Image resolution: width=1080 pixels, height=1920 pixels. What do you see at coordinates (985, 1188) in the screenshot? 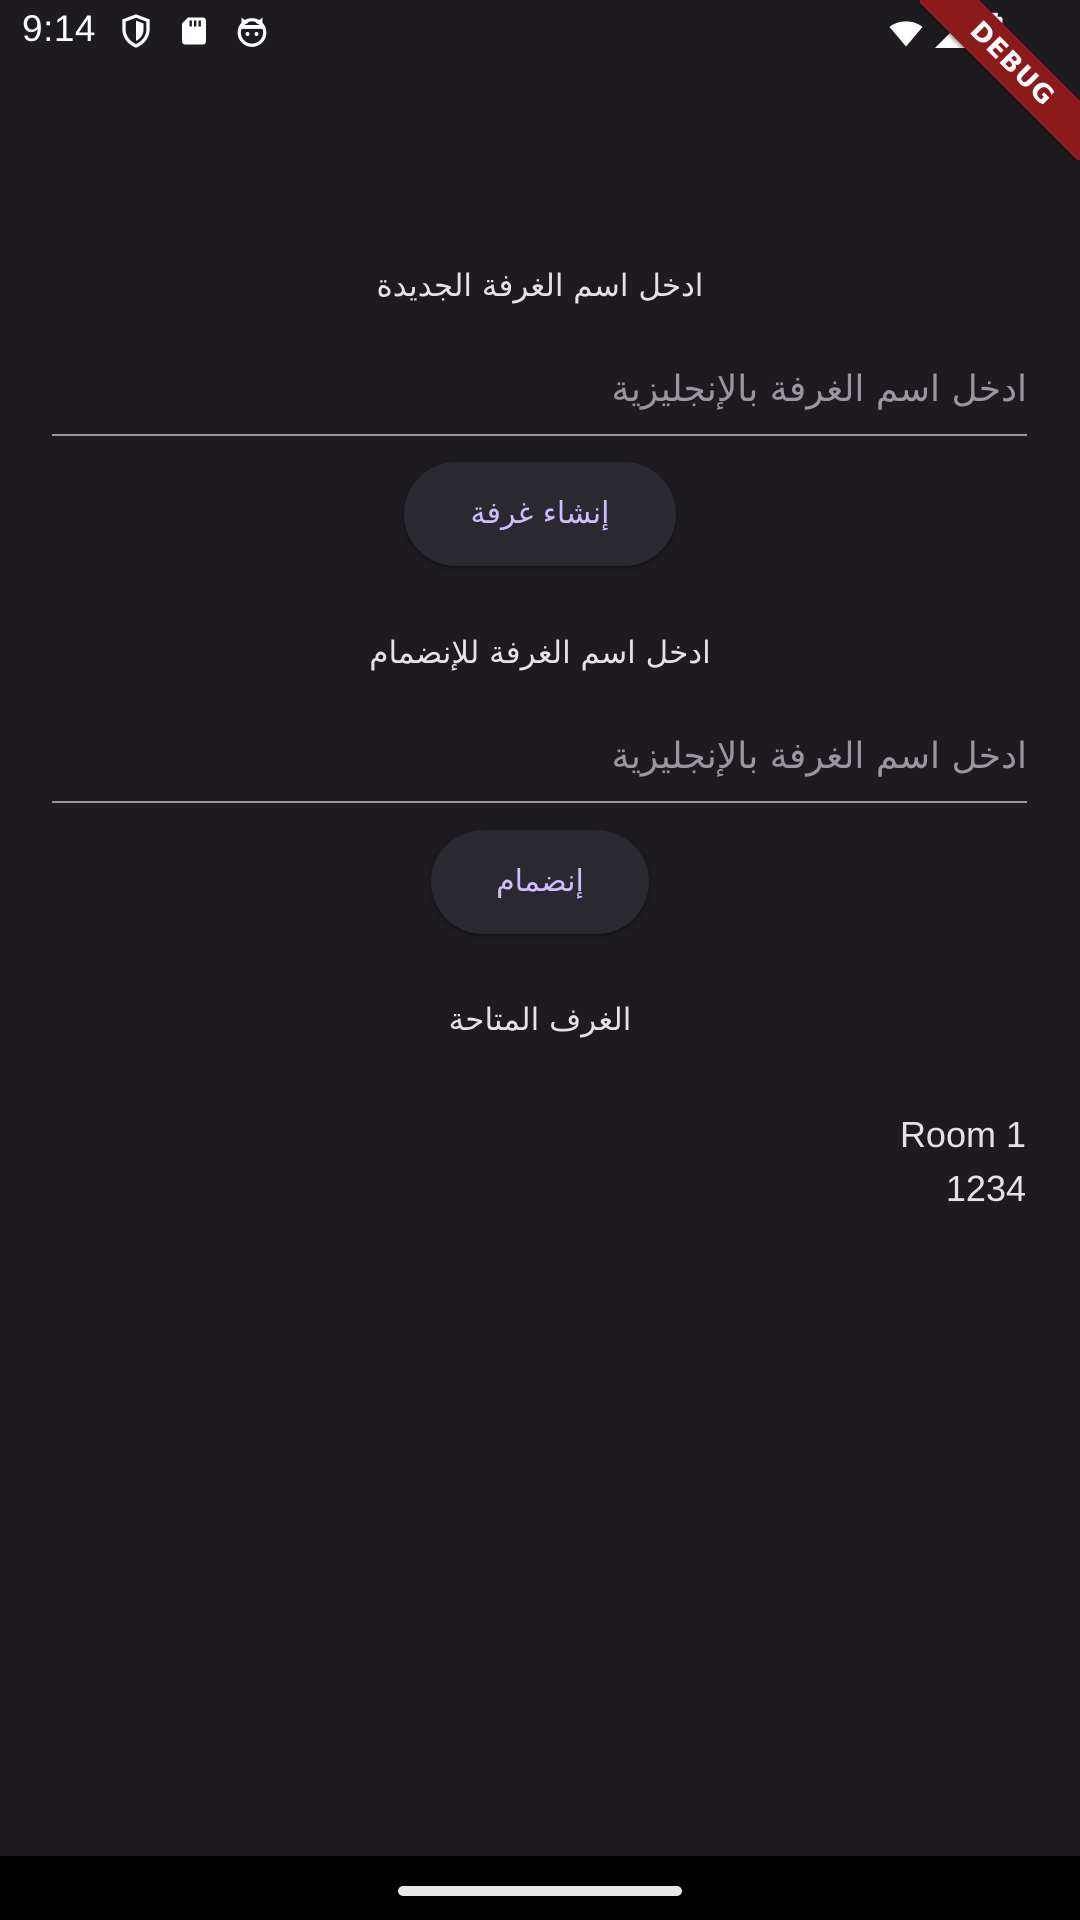
I see `room-code: 1234` at bounding box center [985, 1188].